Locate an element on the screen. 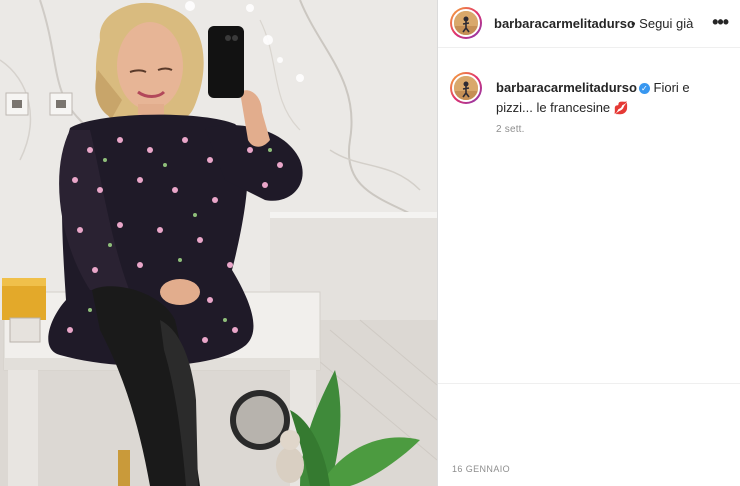 This screenshot has width=740, height=486. more-options-icon: ••• is located at coordinates (720, 22).